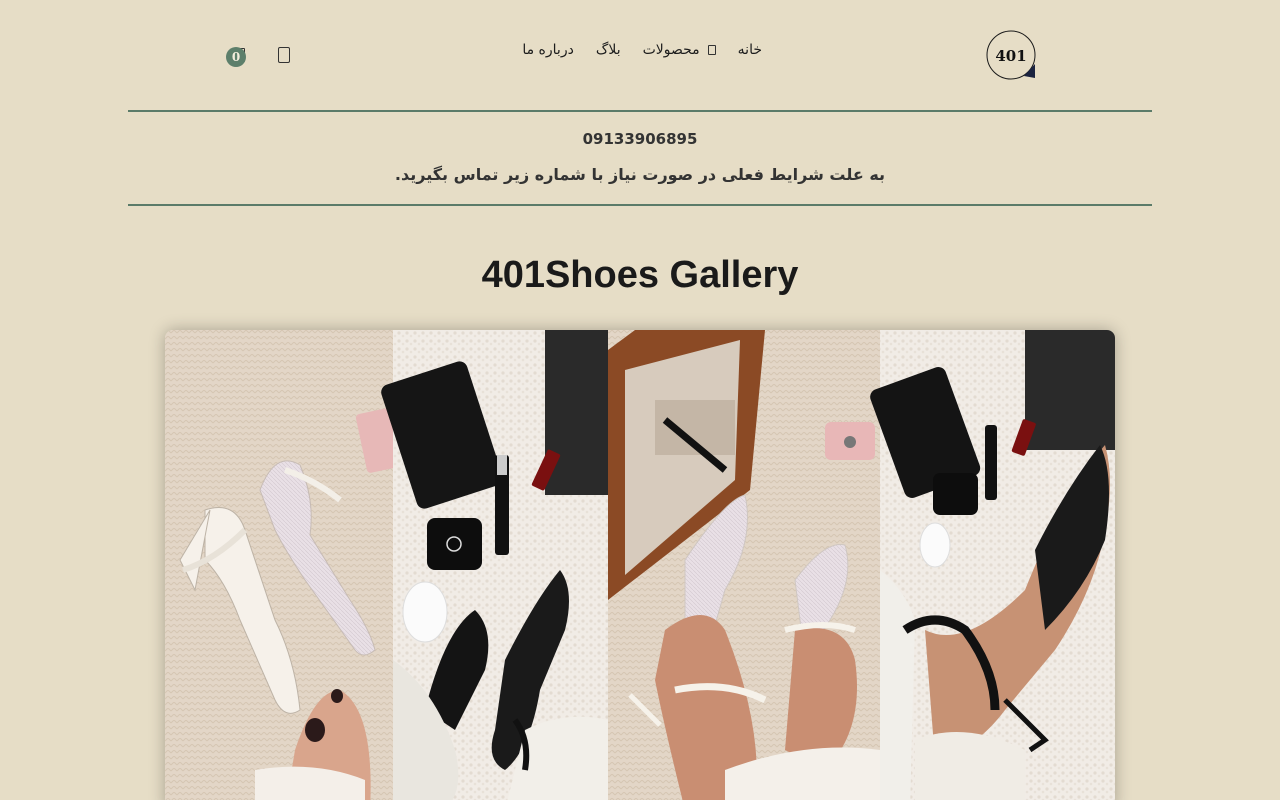  I want to click on nav-item-home: خانه, so click(750, 50).